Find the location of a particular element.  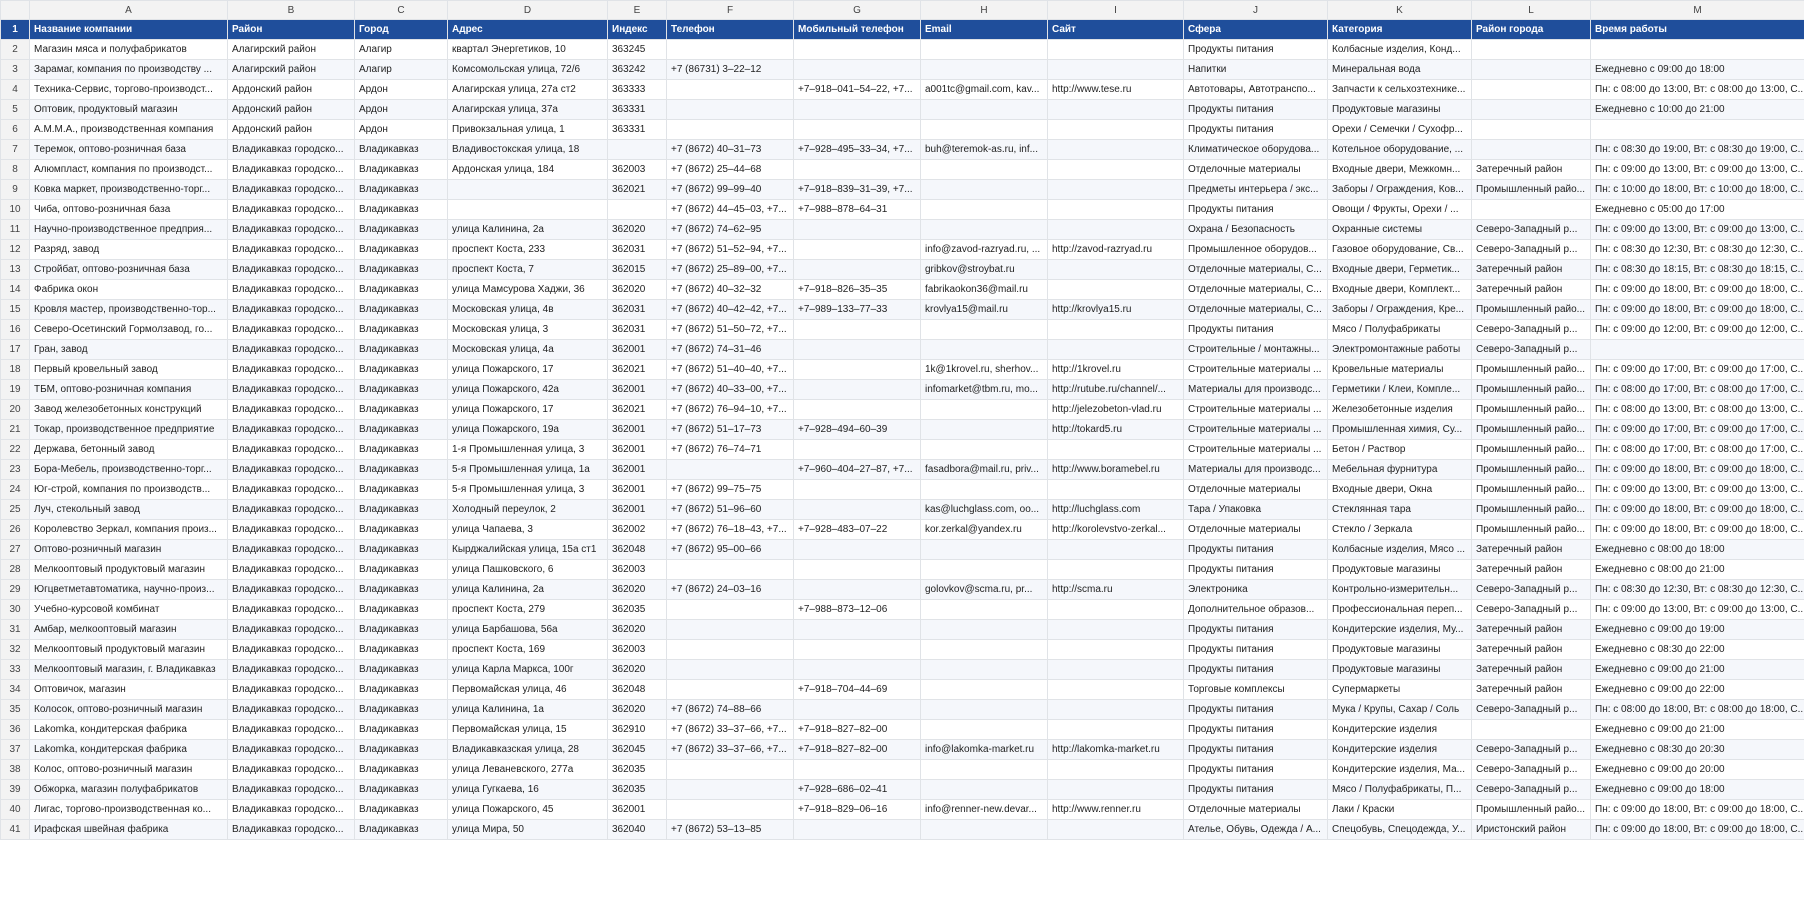

email-cell: fabrikaokon36@mail.ru is located at coordinates (984, 289).